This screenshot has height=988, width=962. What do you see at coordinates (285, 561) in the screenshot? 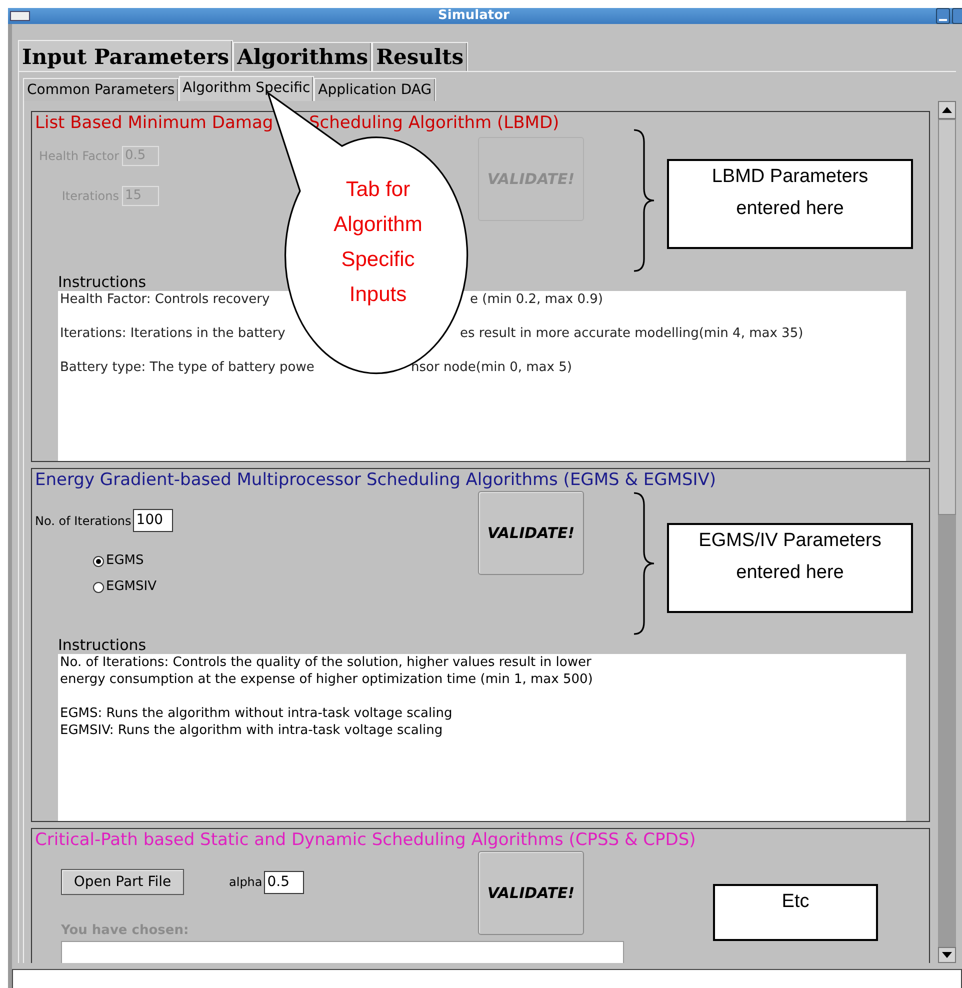
I see `radio-option: EGMS` at bounding box center [285, 561].